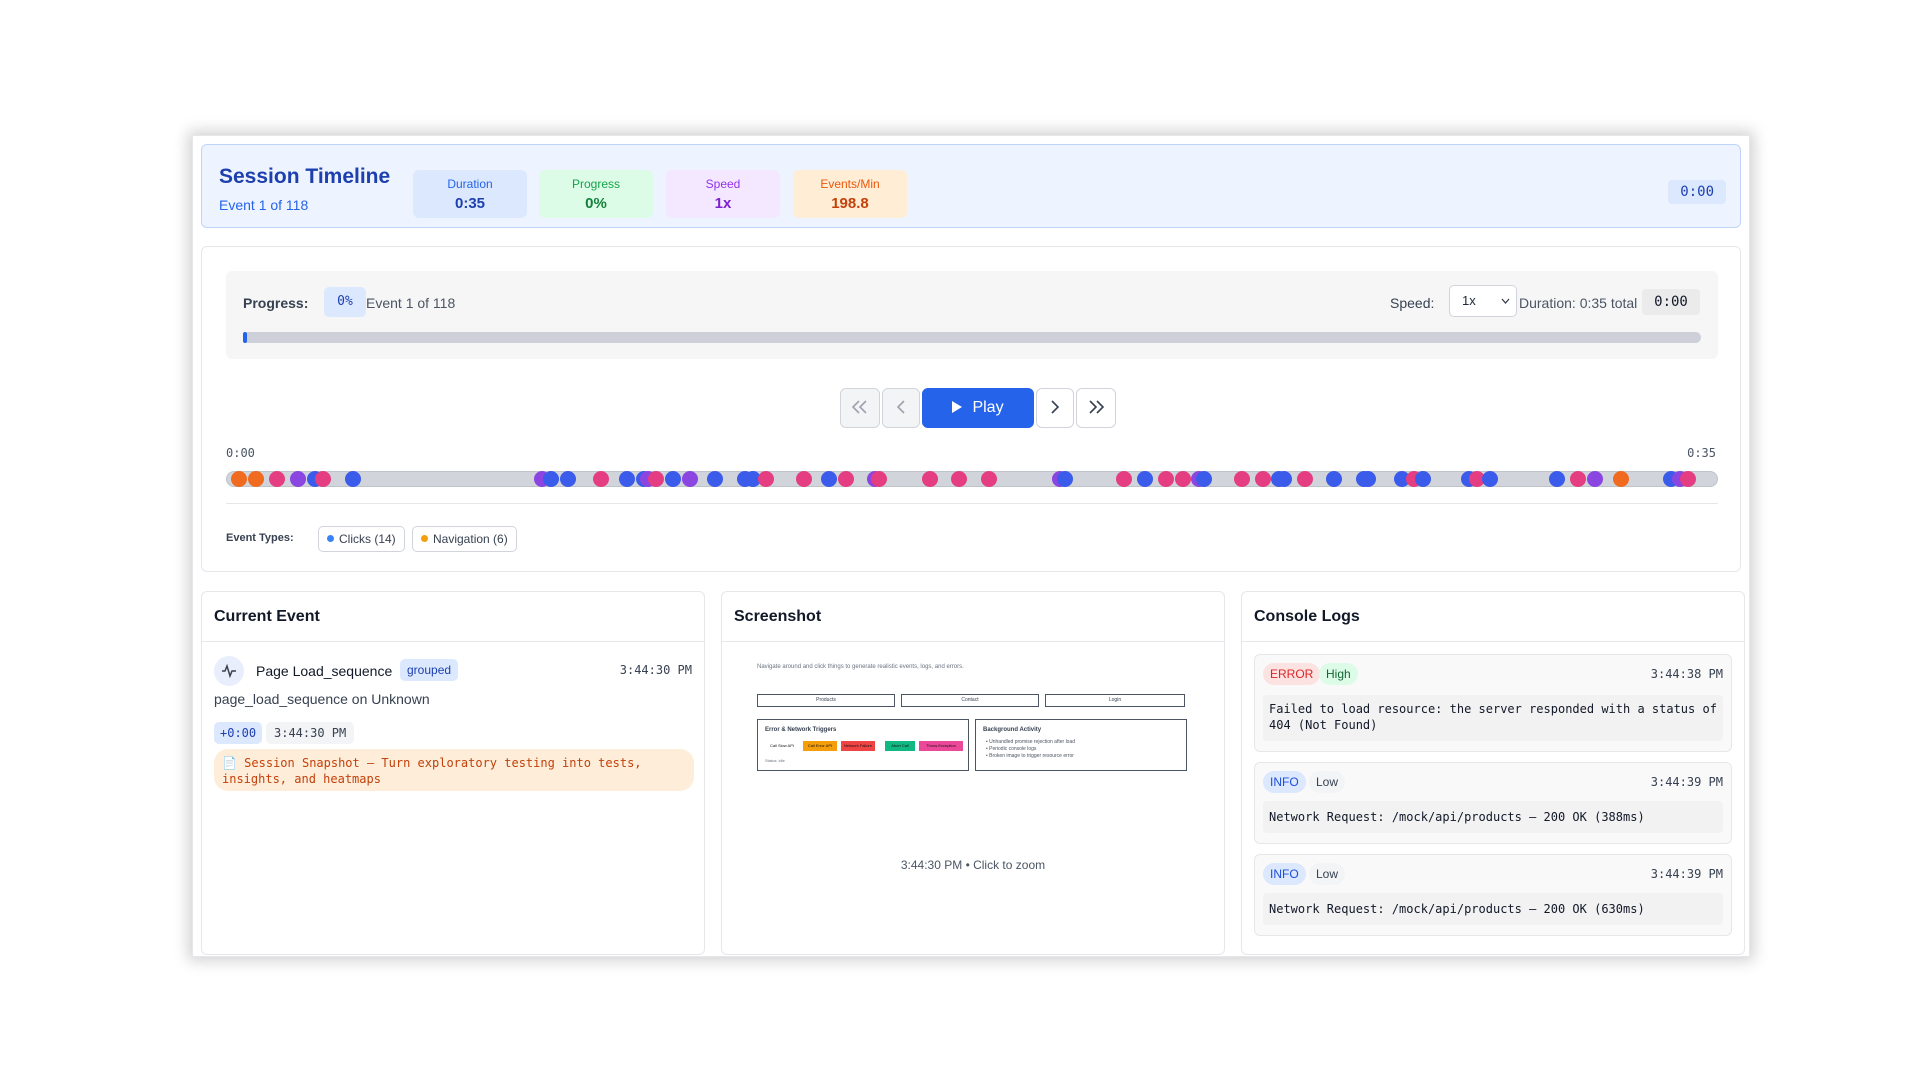 The height and width of the screenshot is (1080, 1920). Describe the element at coordinates (900, 746) in the screenshot. I see `preview-button: Abort Call` at that location.